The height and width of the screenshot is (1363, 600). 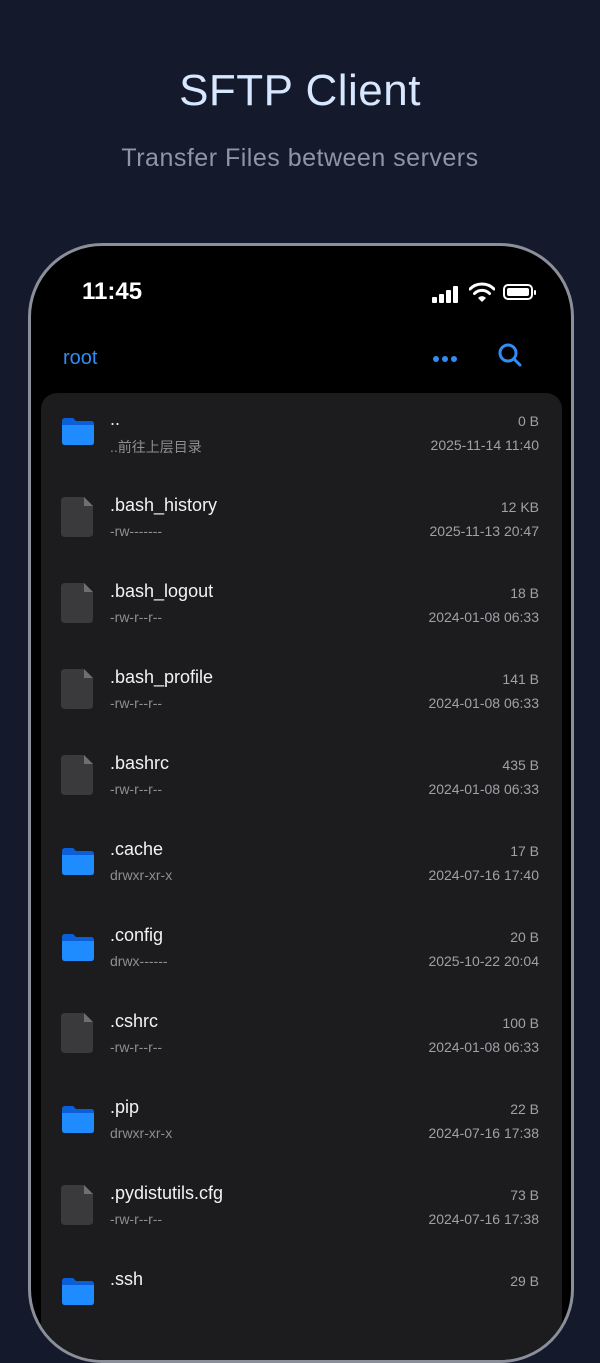 I want to click on file-name: .cache, so click(x=137, y=849).